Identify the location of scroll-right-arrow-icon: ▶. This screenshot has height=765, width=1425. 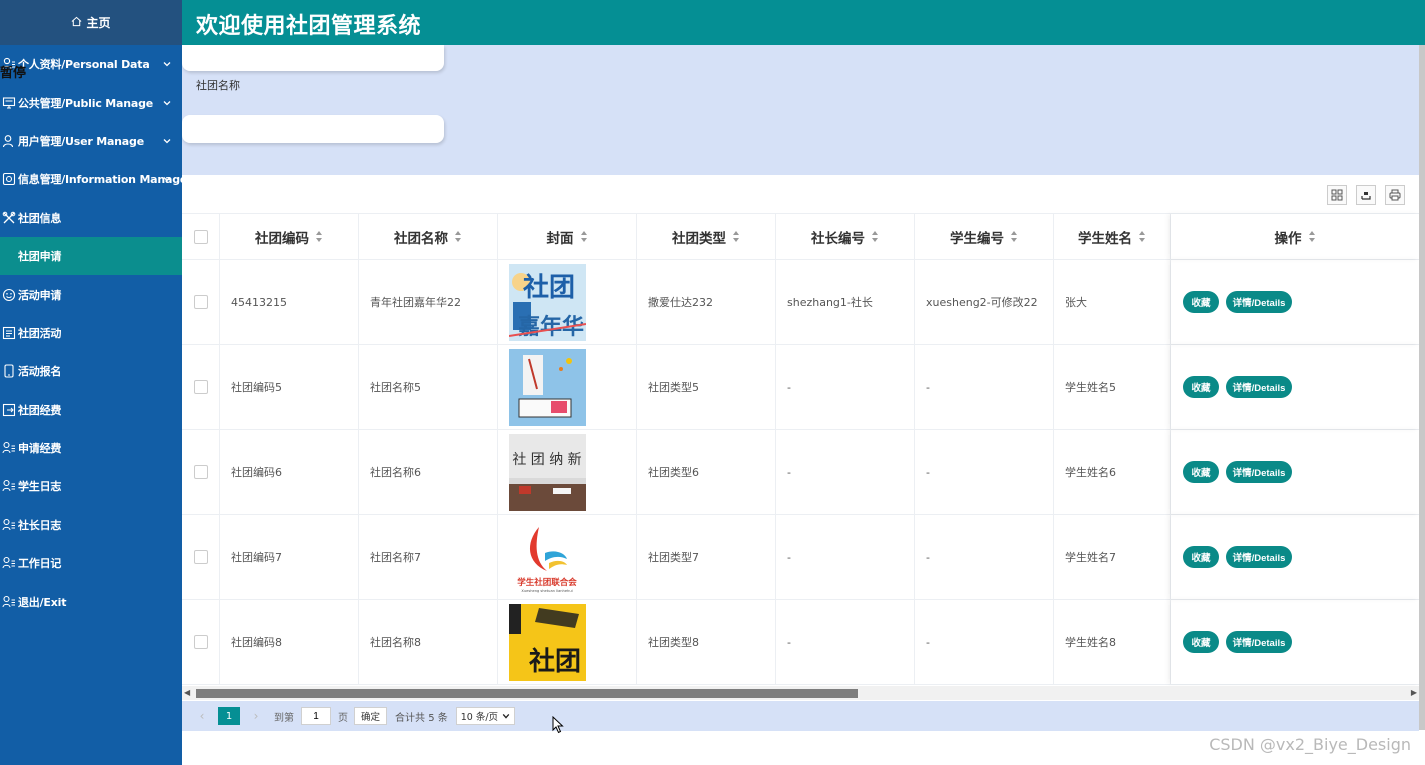
(1414, 692).